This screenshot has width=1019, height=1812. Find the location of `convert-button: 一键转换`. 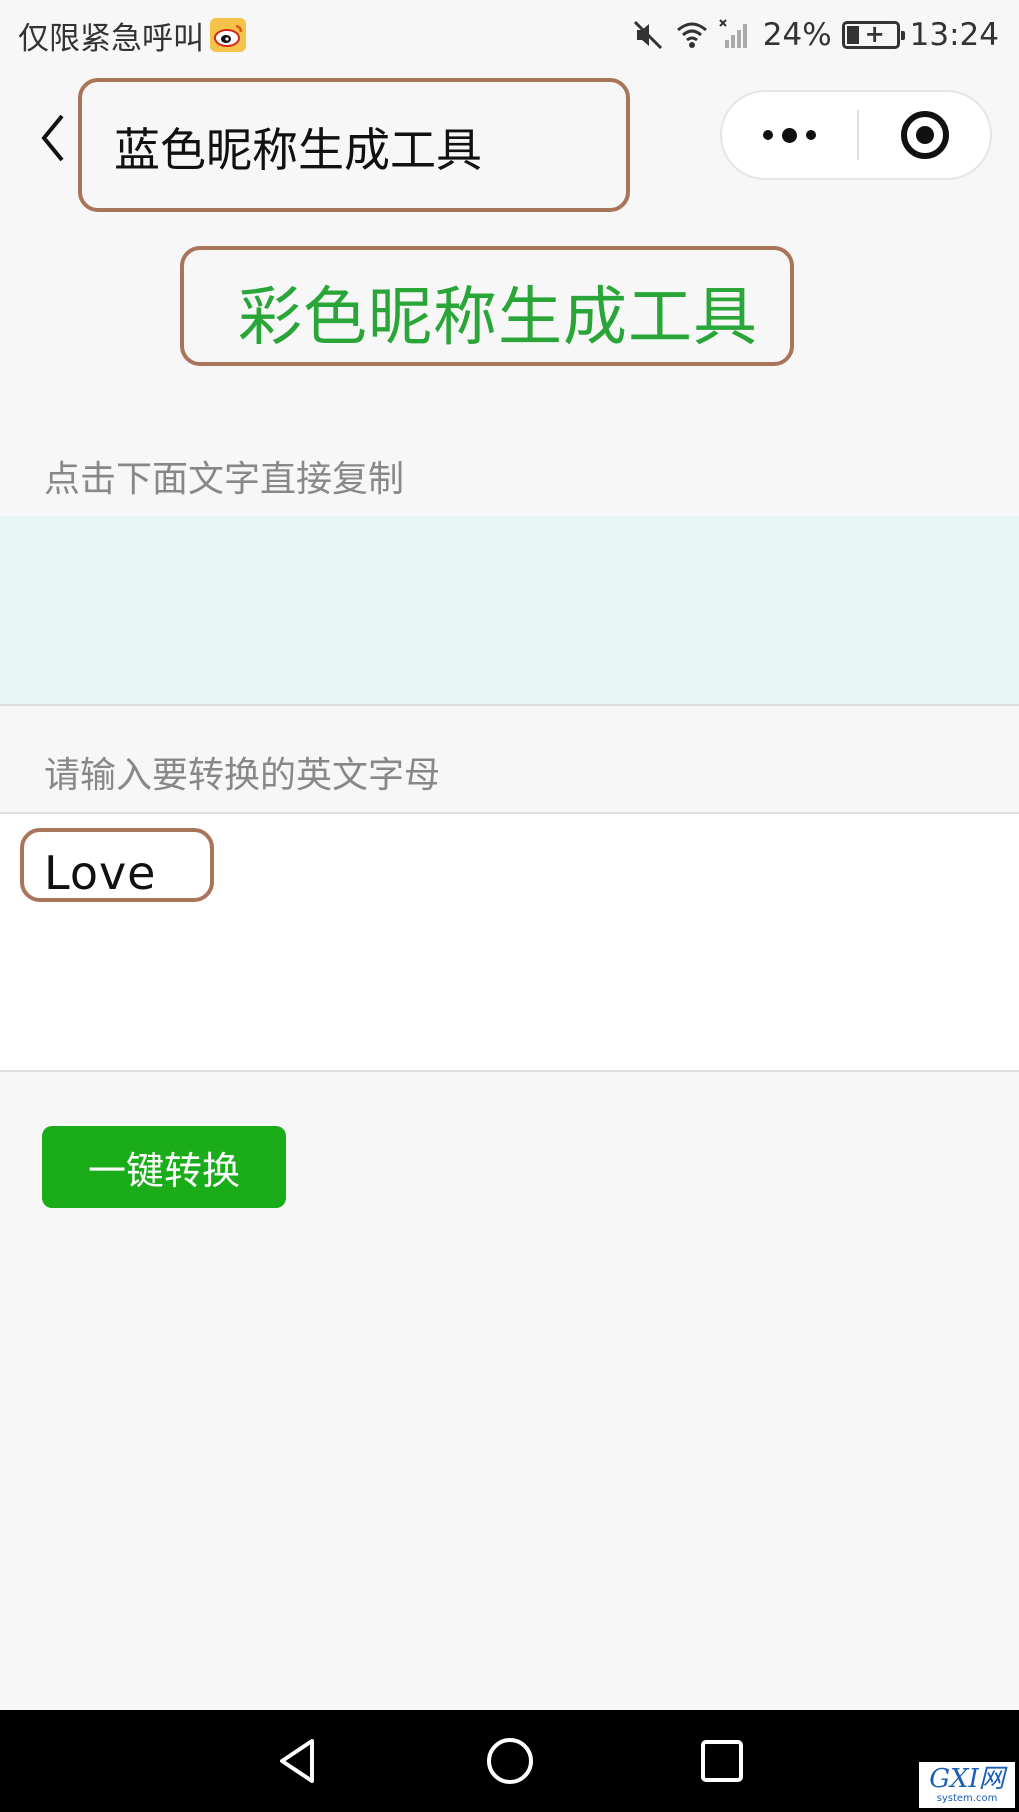

convert-button: 一键转换 is located at coordinates (164, 1167).